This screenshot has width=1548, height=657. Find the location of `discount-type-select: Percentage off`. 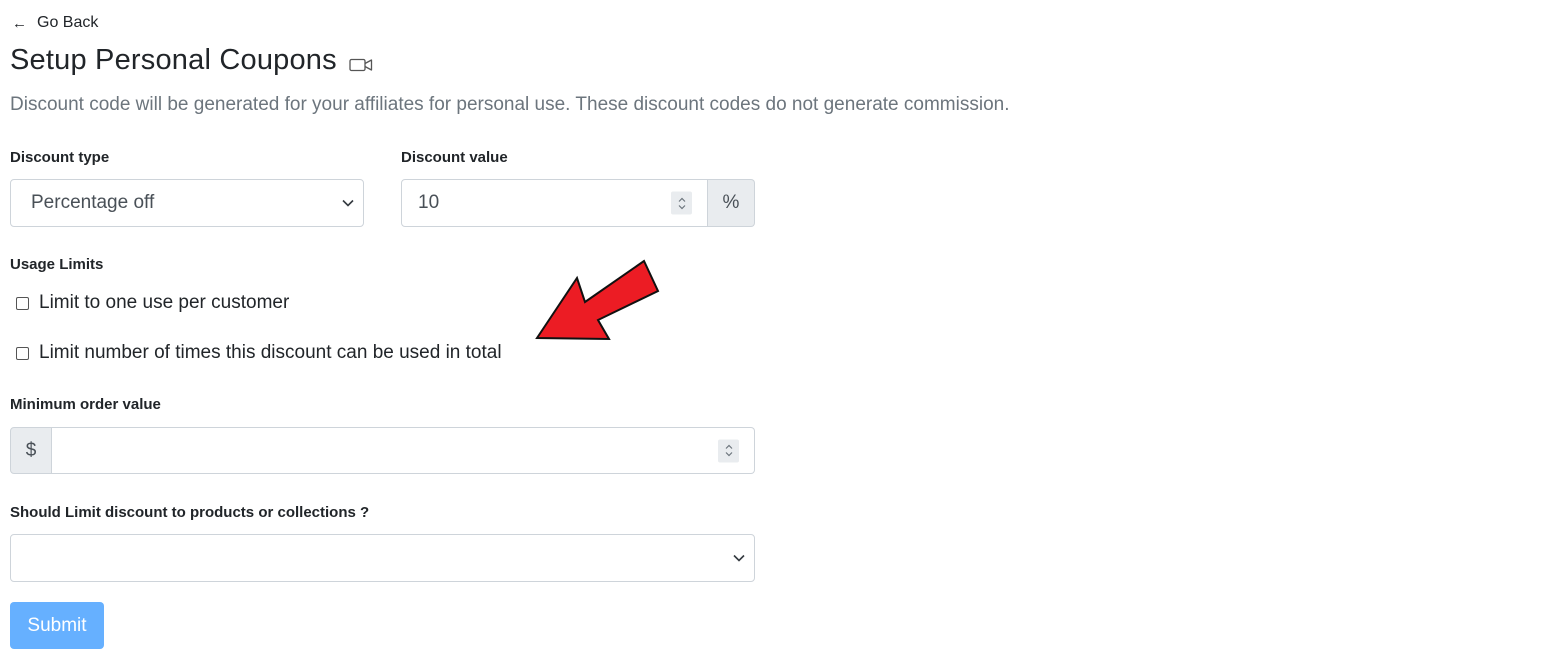

discount-type-select: Percentage off is located at coordinates (187, 203).